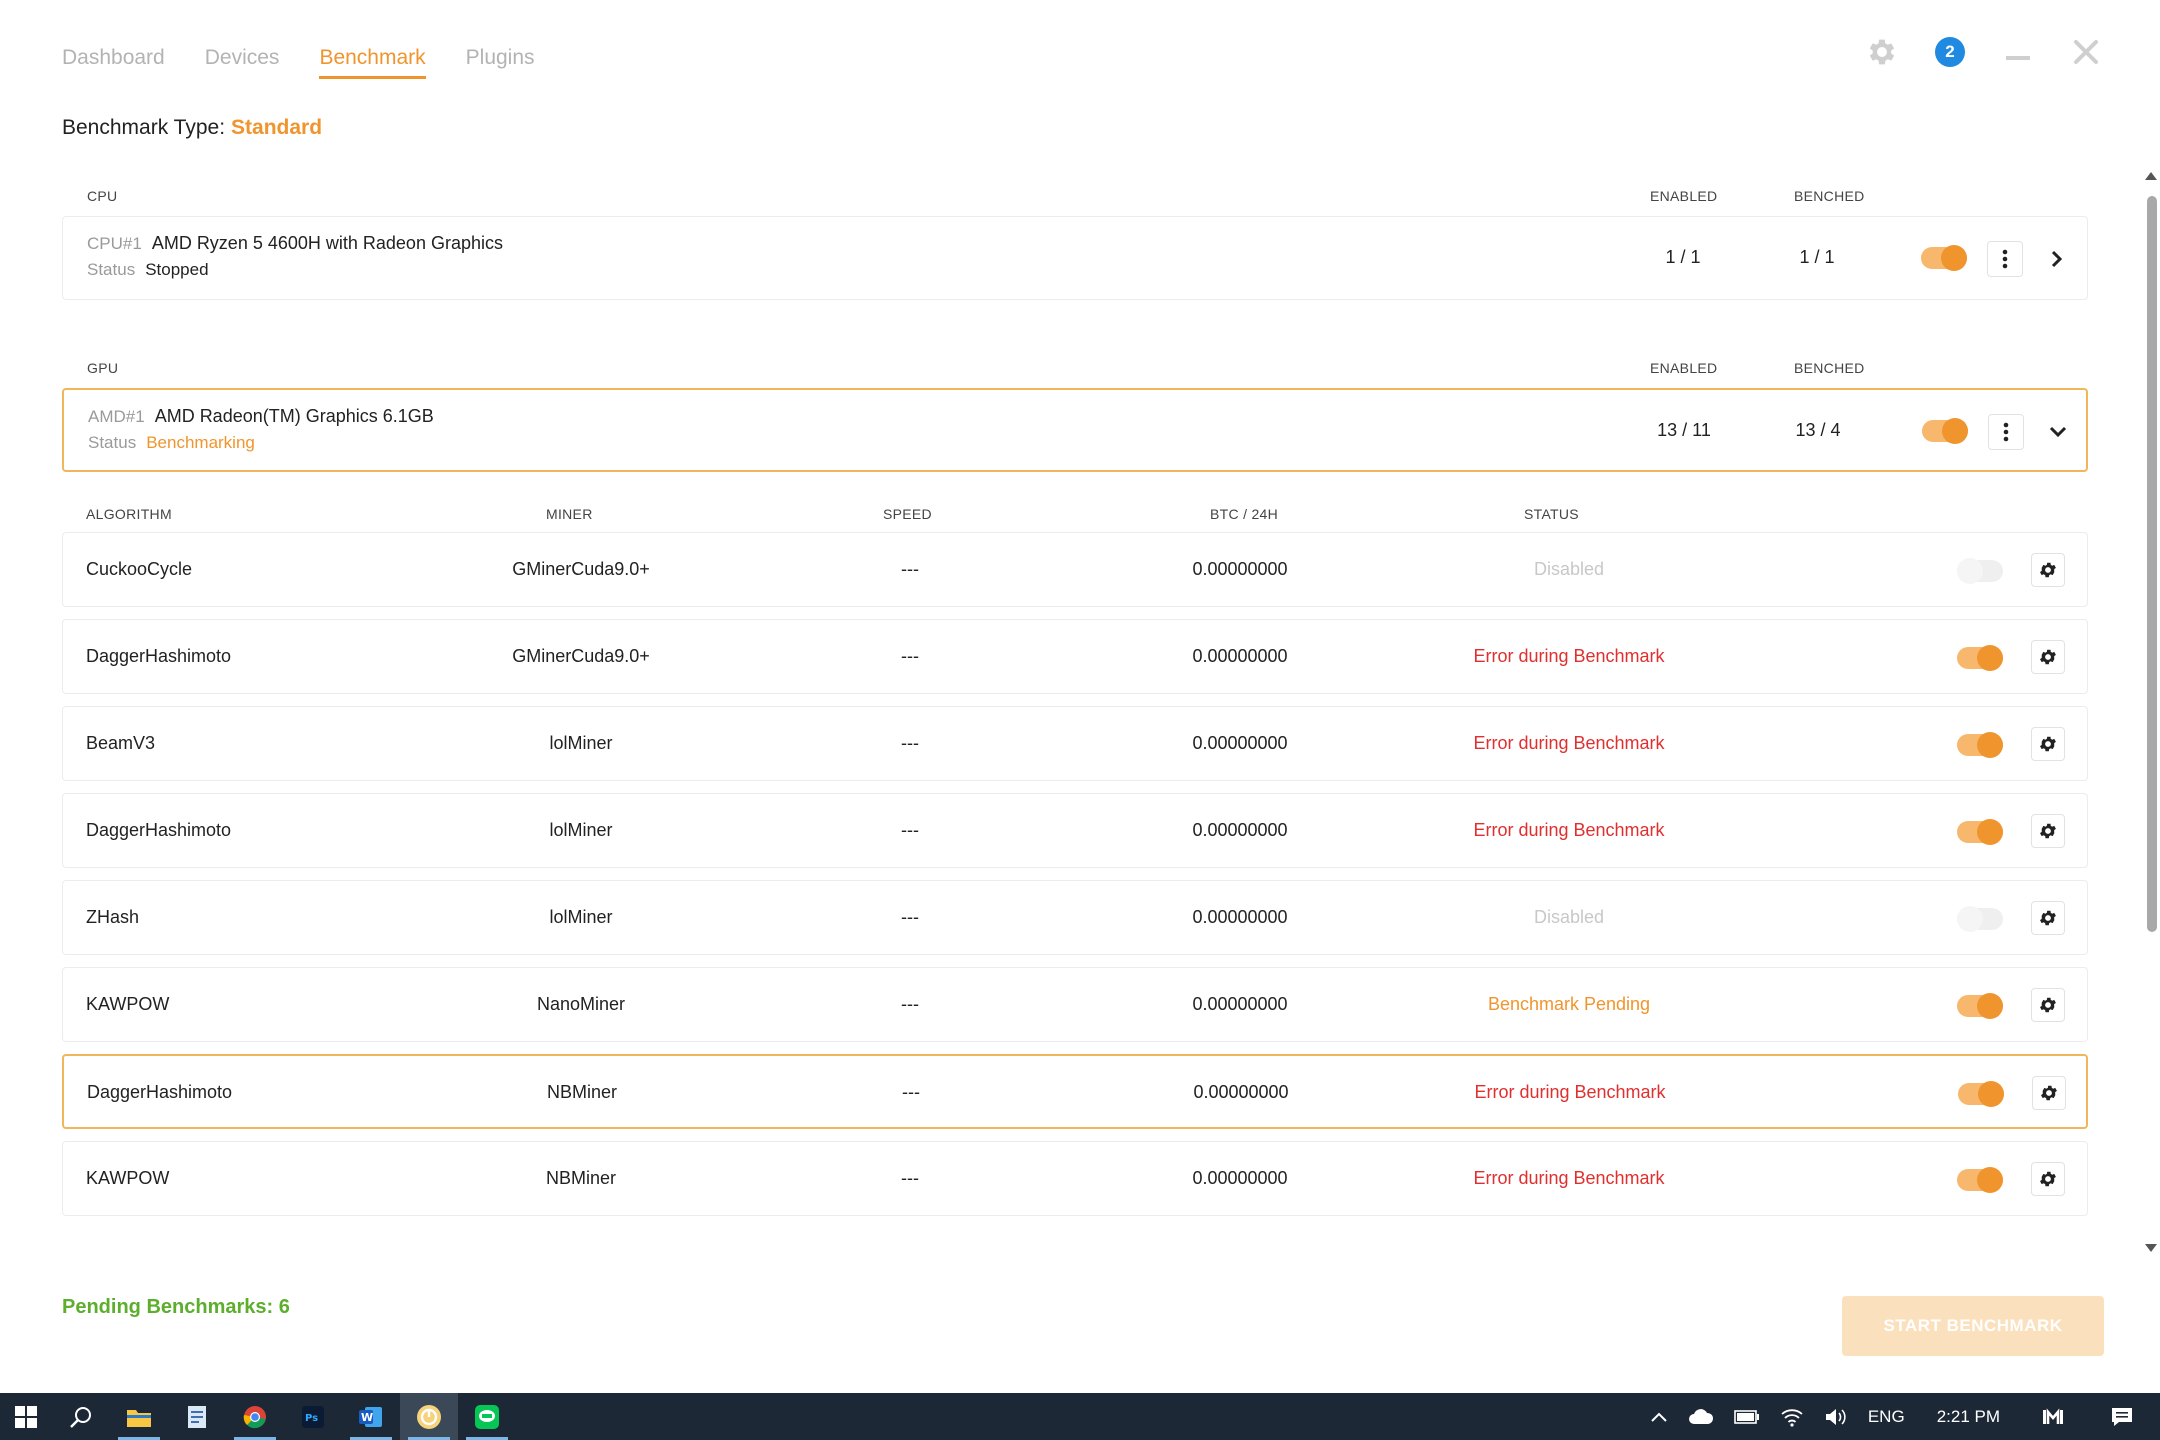 Image resolution: width=2160 pixels, height=1440 pixels. Describe the element at coordinates (1075, 917) in the screenshot. I see `algorithm-row: ZHash lolMiner --- 0.00000000 Disabled` at that location.